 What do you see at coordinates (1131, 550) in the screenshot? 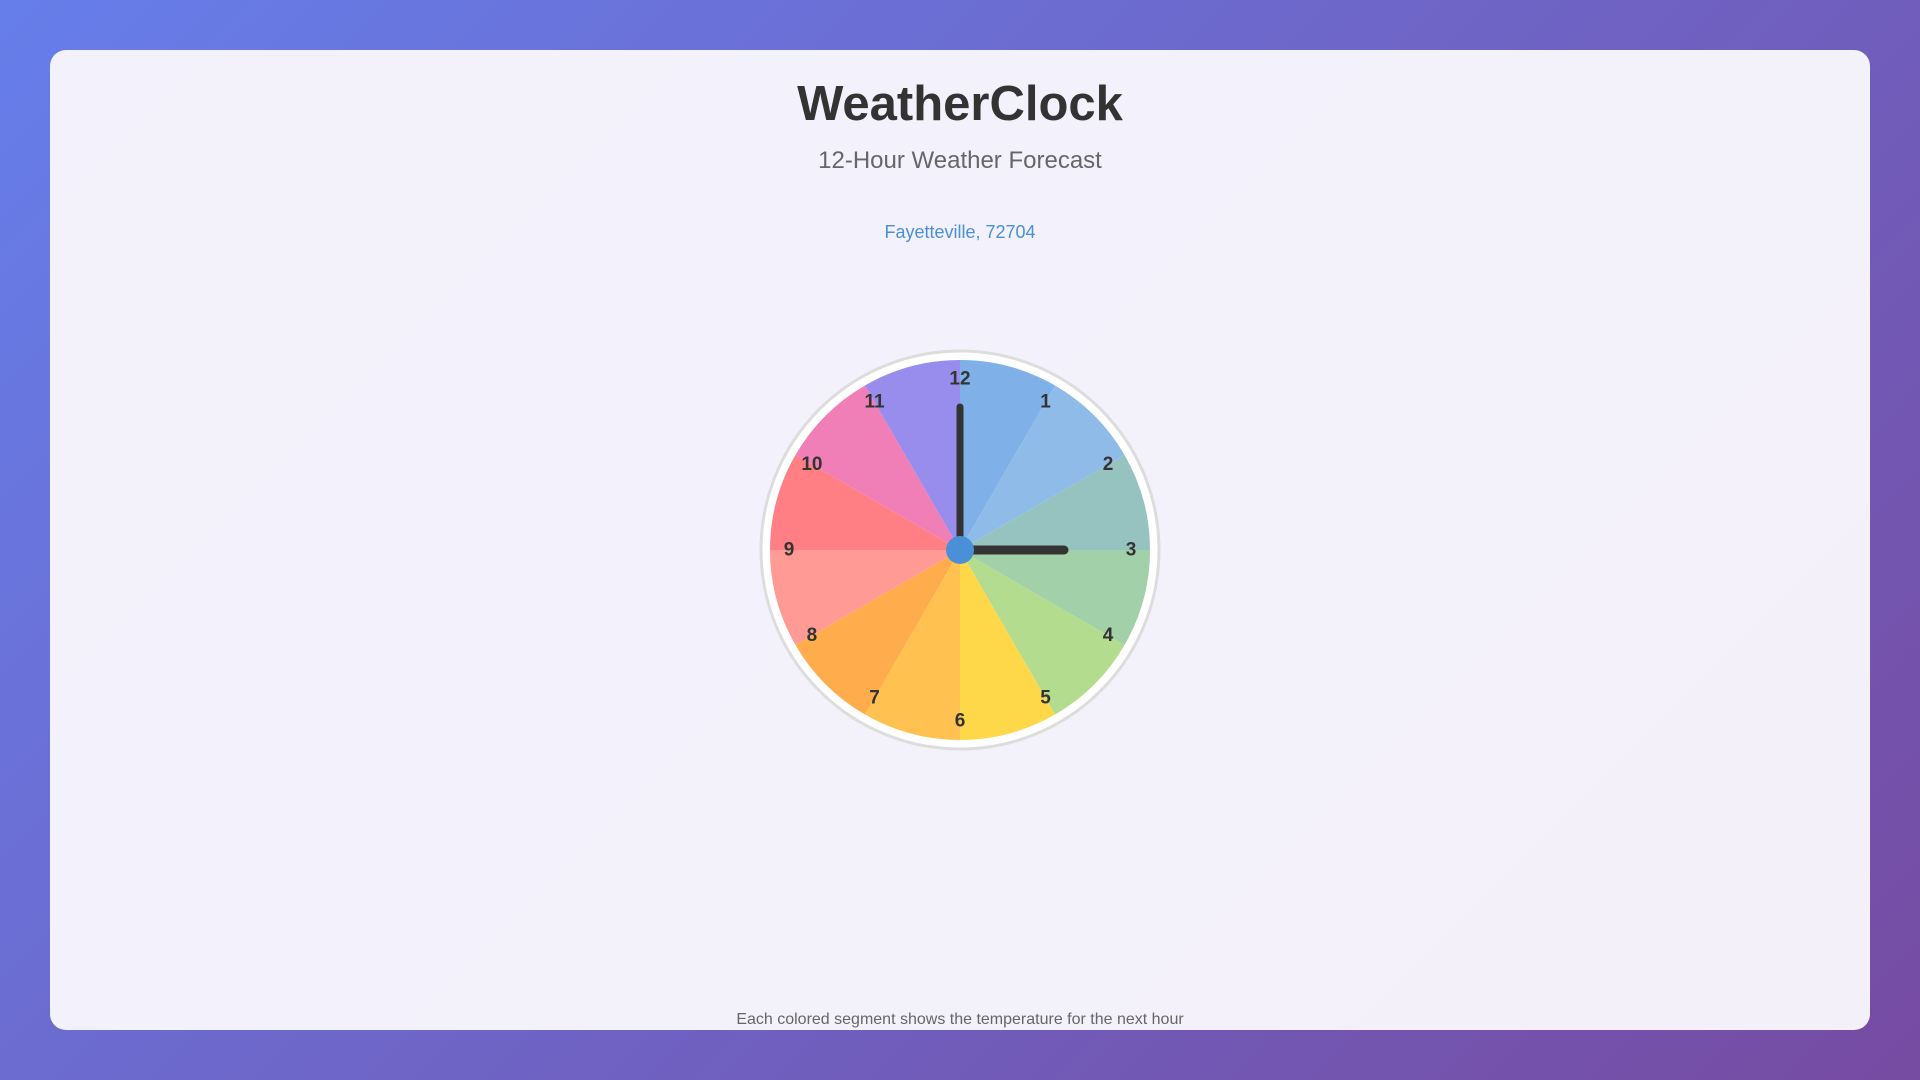
I see `clock-hour-label: 3` at bounding box center [1131, 550].